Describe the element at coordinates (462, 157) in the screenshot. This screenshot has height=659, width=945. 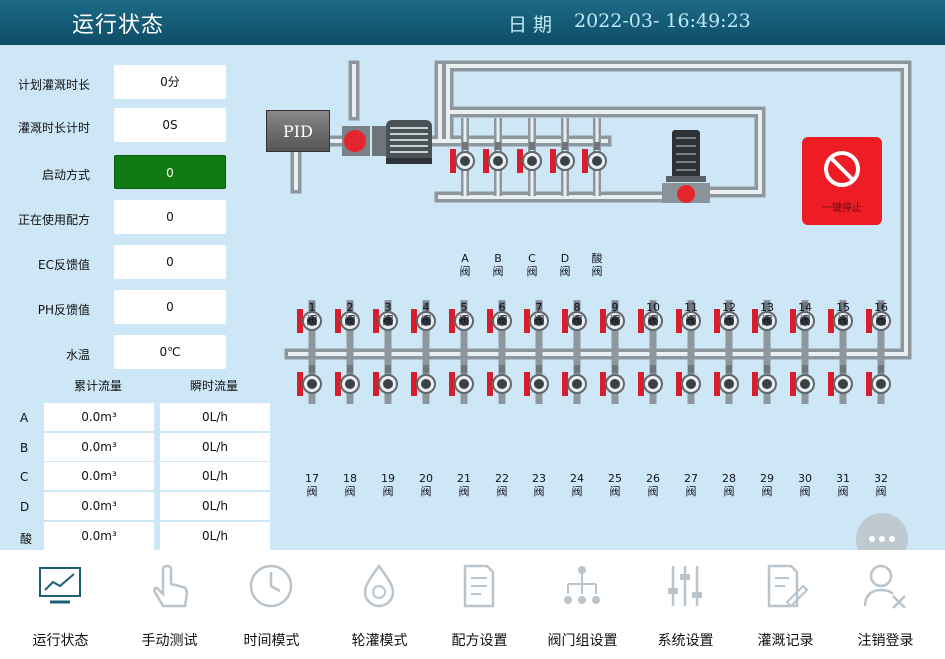
I see `mix-valve-A` at that location.